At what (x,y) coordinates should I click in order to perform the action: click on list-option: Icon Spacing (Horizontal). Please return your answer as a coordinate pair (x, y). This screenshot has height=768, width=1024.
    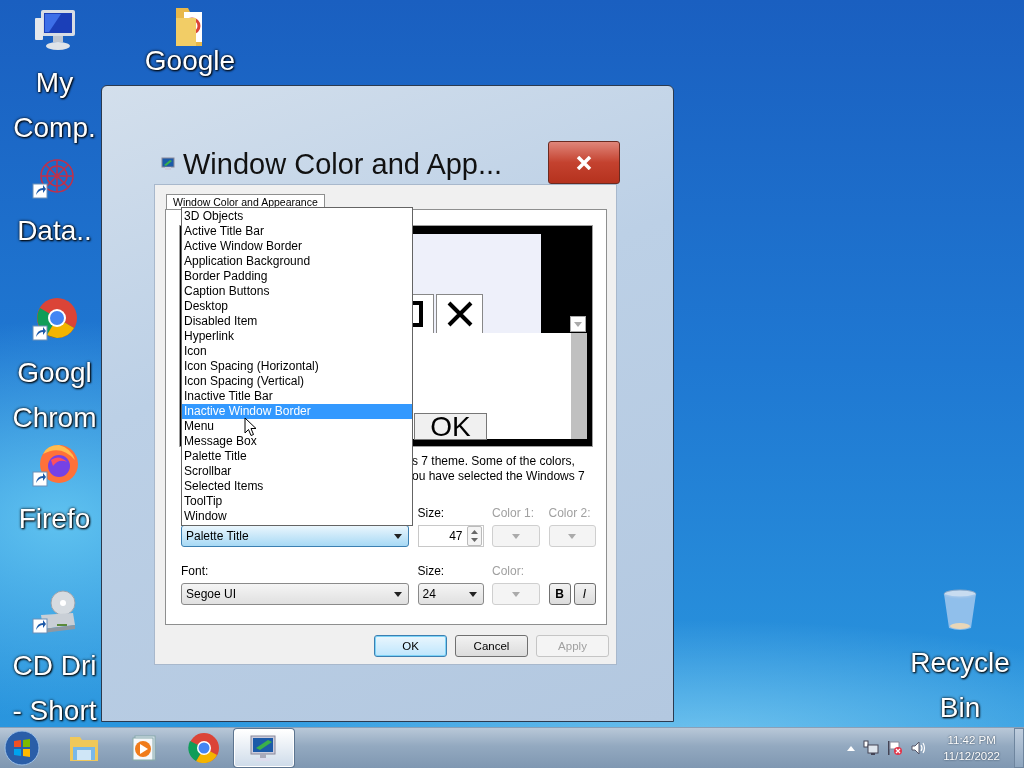
    Looking at the image, I should click on (297, 366).